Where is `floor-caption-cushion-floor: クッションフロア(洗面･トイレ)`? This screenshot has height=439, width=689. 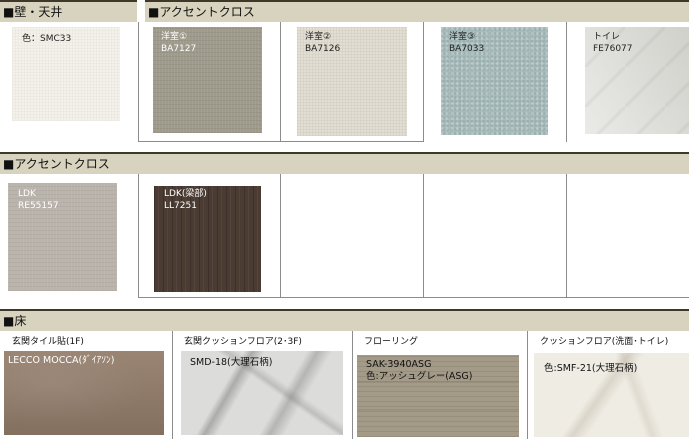 floor-caption-cushion-floor: クッションフロア(洗面･トイレ) is located at coordinates (604, 342).